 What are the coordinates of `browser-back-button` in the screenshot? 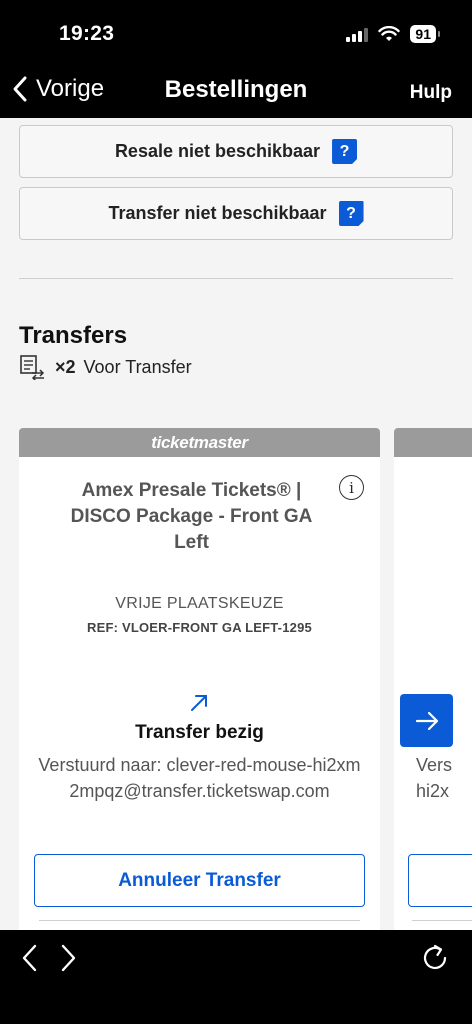 It's located at (30, 958).